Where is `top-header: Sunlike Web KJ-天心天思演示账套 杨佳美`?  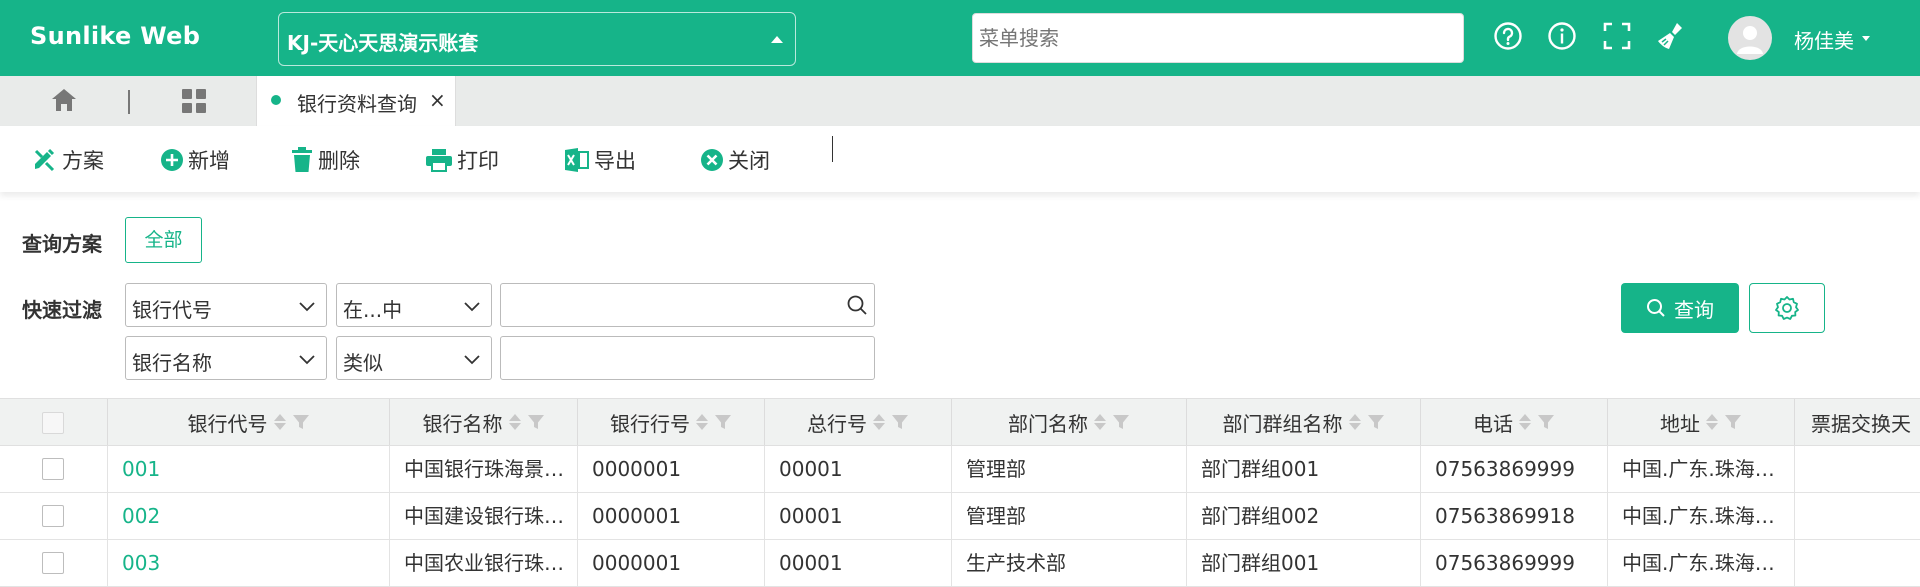
top-header: Sunlike Web KJ-天心天思演示账套 杨佳美 is located at coordinates (960, 38).